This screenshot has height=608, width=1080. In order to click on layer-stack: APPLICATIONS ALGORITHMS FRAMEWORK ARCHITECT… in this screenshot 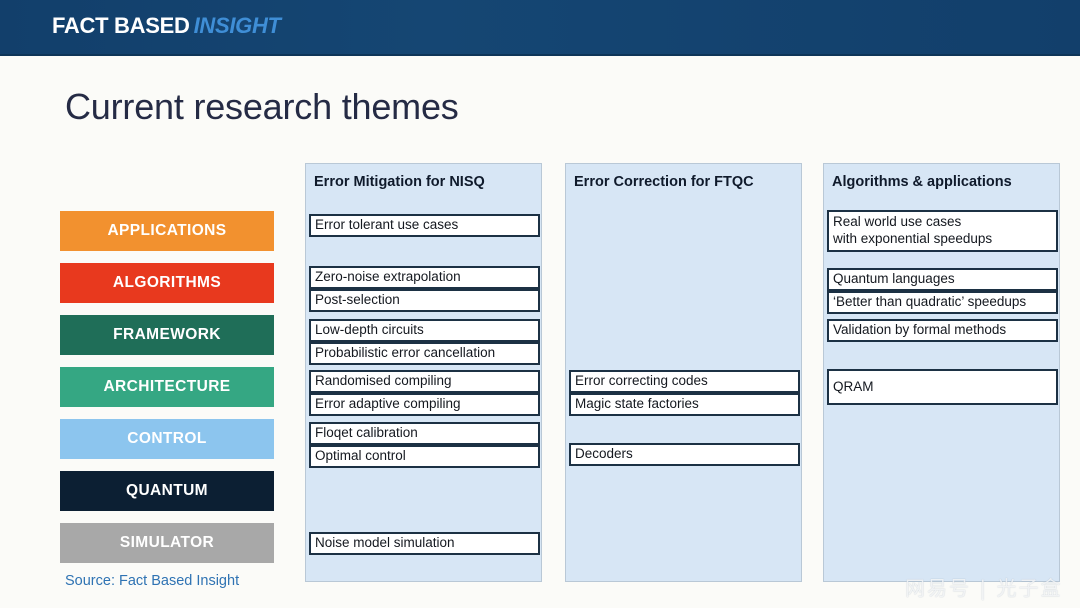, I will do `click(167, 393)`.